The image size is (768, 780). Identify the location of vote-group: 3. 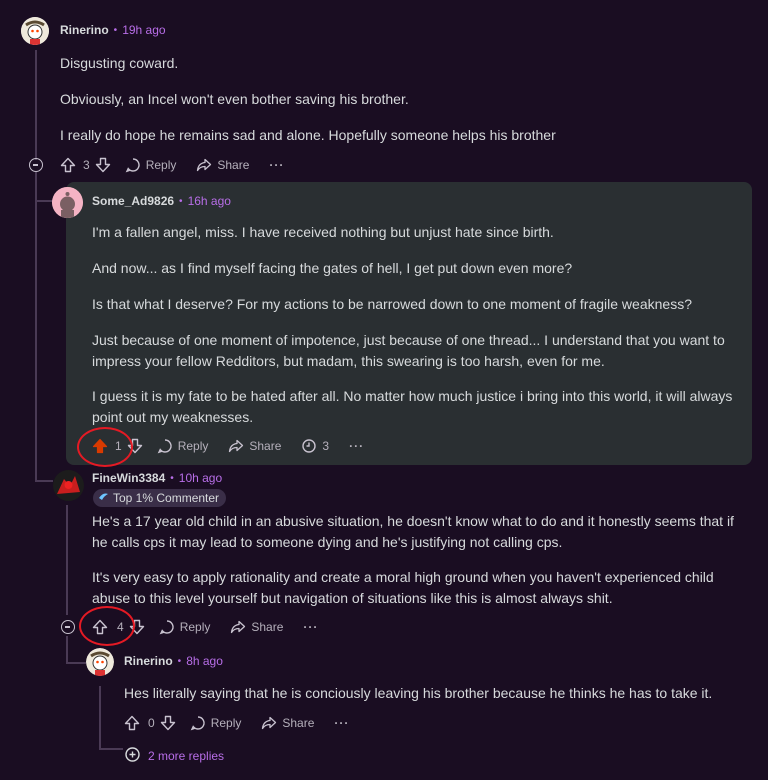
(85, 165).